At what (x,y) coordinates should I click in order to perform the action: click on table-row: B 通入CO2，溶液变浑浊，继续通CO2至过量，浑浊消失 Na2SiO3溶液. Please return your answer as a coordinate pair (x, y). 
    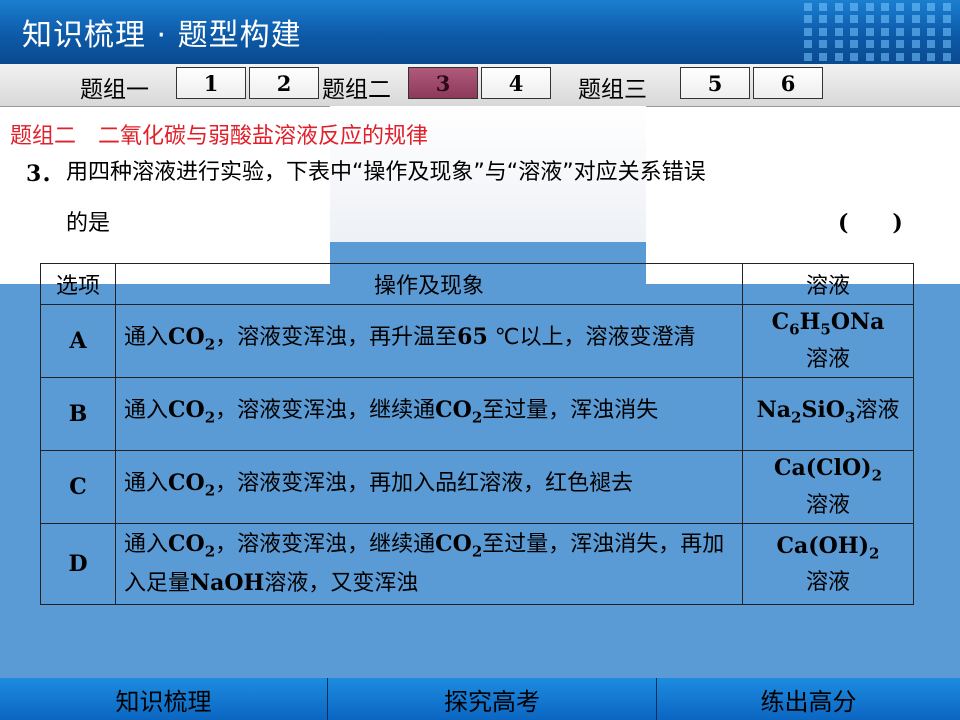
    Looking at the image, I should click on (477, 414).